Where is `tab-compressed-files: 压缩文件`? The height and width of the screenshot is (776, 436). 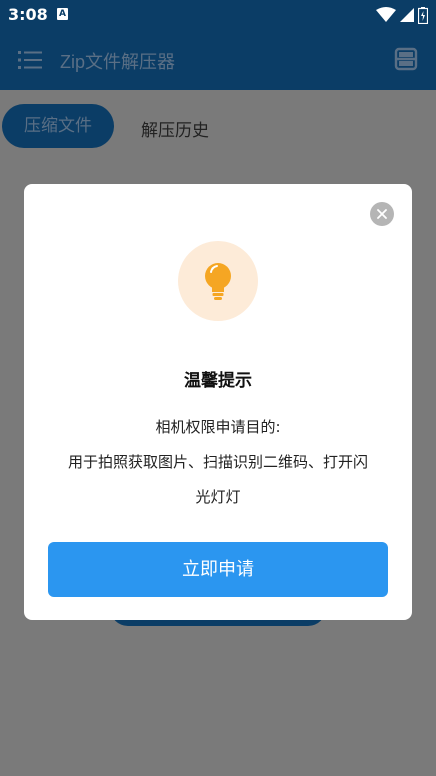 tab-compressed-files: 压缩文件 is located at coordinates (58, 126).